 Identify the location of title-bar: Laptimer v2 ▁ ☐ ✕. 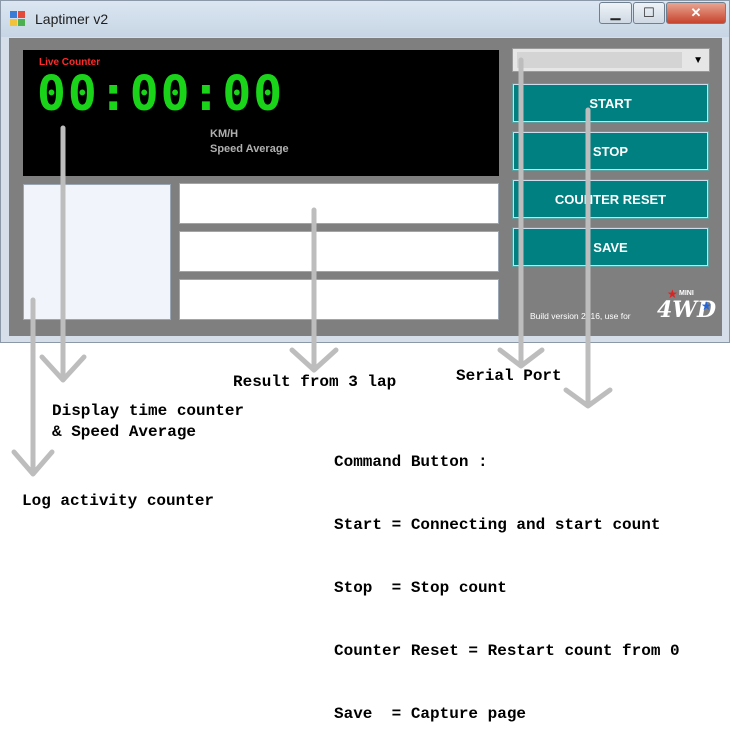
(365, 19).